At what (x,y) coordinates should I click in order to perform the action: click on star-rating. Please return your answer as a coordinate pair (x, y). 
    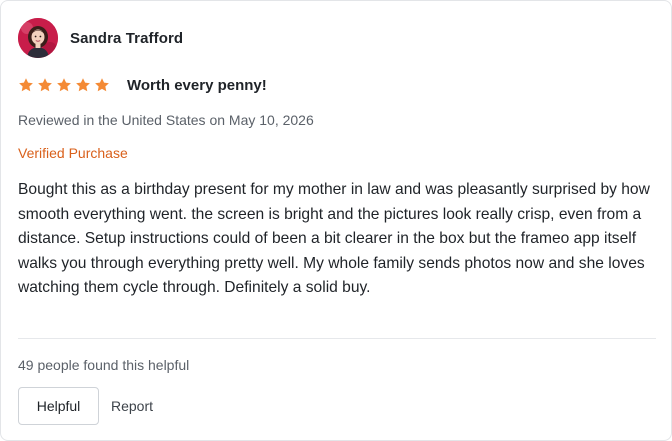
    Looking at the image, I should click on (64, 85).